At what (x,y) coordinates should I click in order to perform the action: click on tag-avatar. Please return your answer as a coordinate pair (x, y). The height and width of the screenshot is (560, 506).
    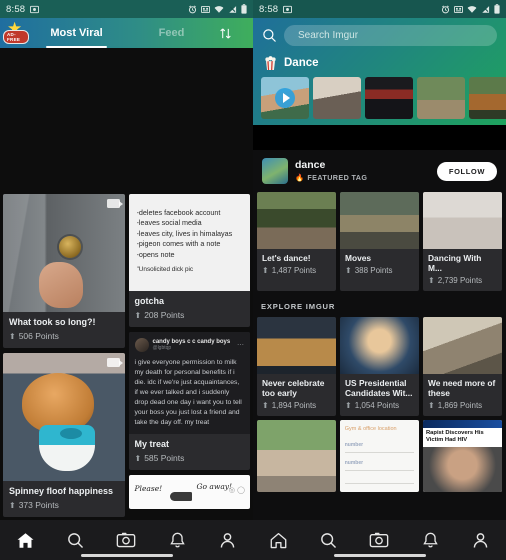
    Looking at the image, I should click on (275, 171).